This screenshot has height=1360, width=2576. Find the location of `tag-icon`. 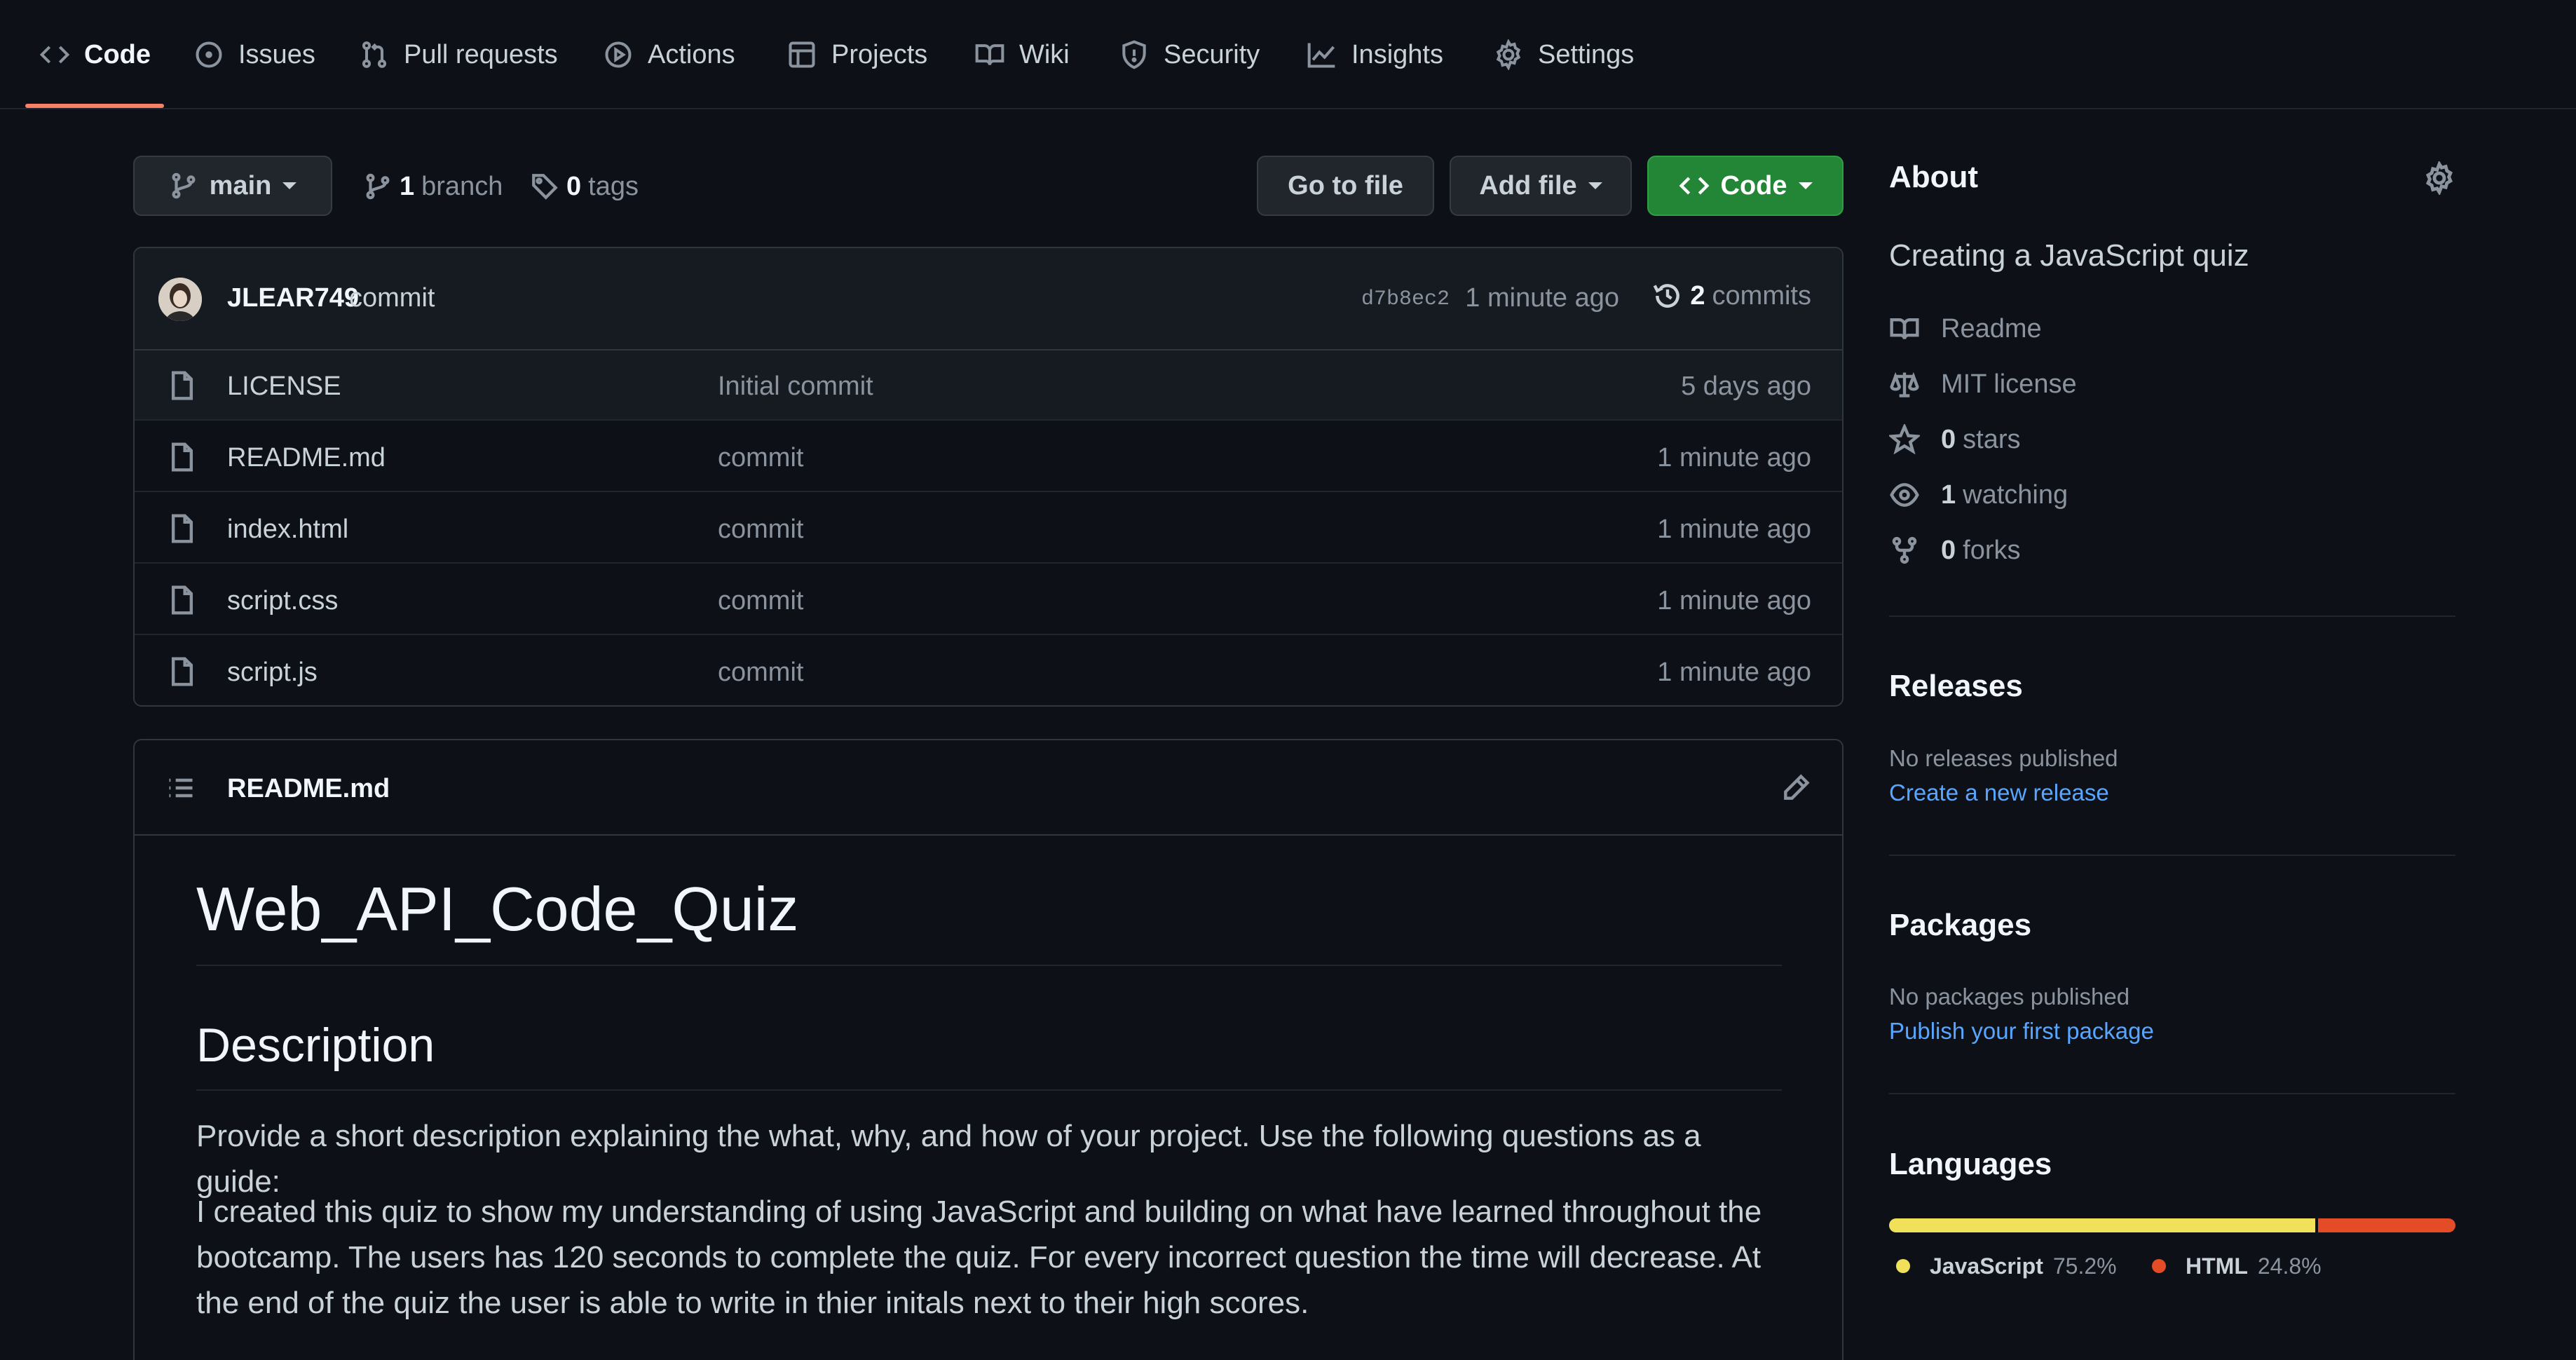

tag-icon is located at coordinates (545, 187).